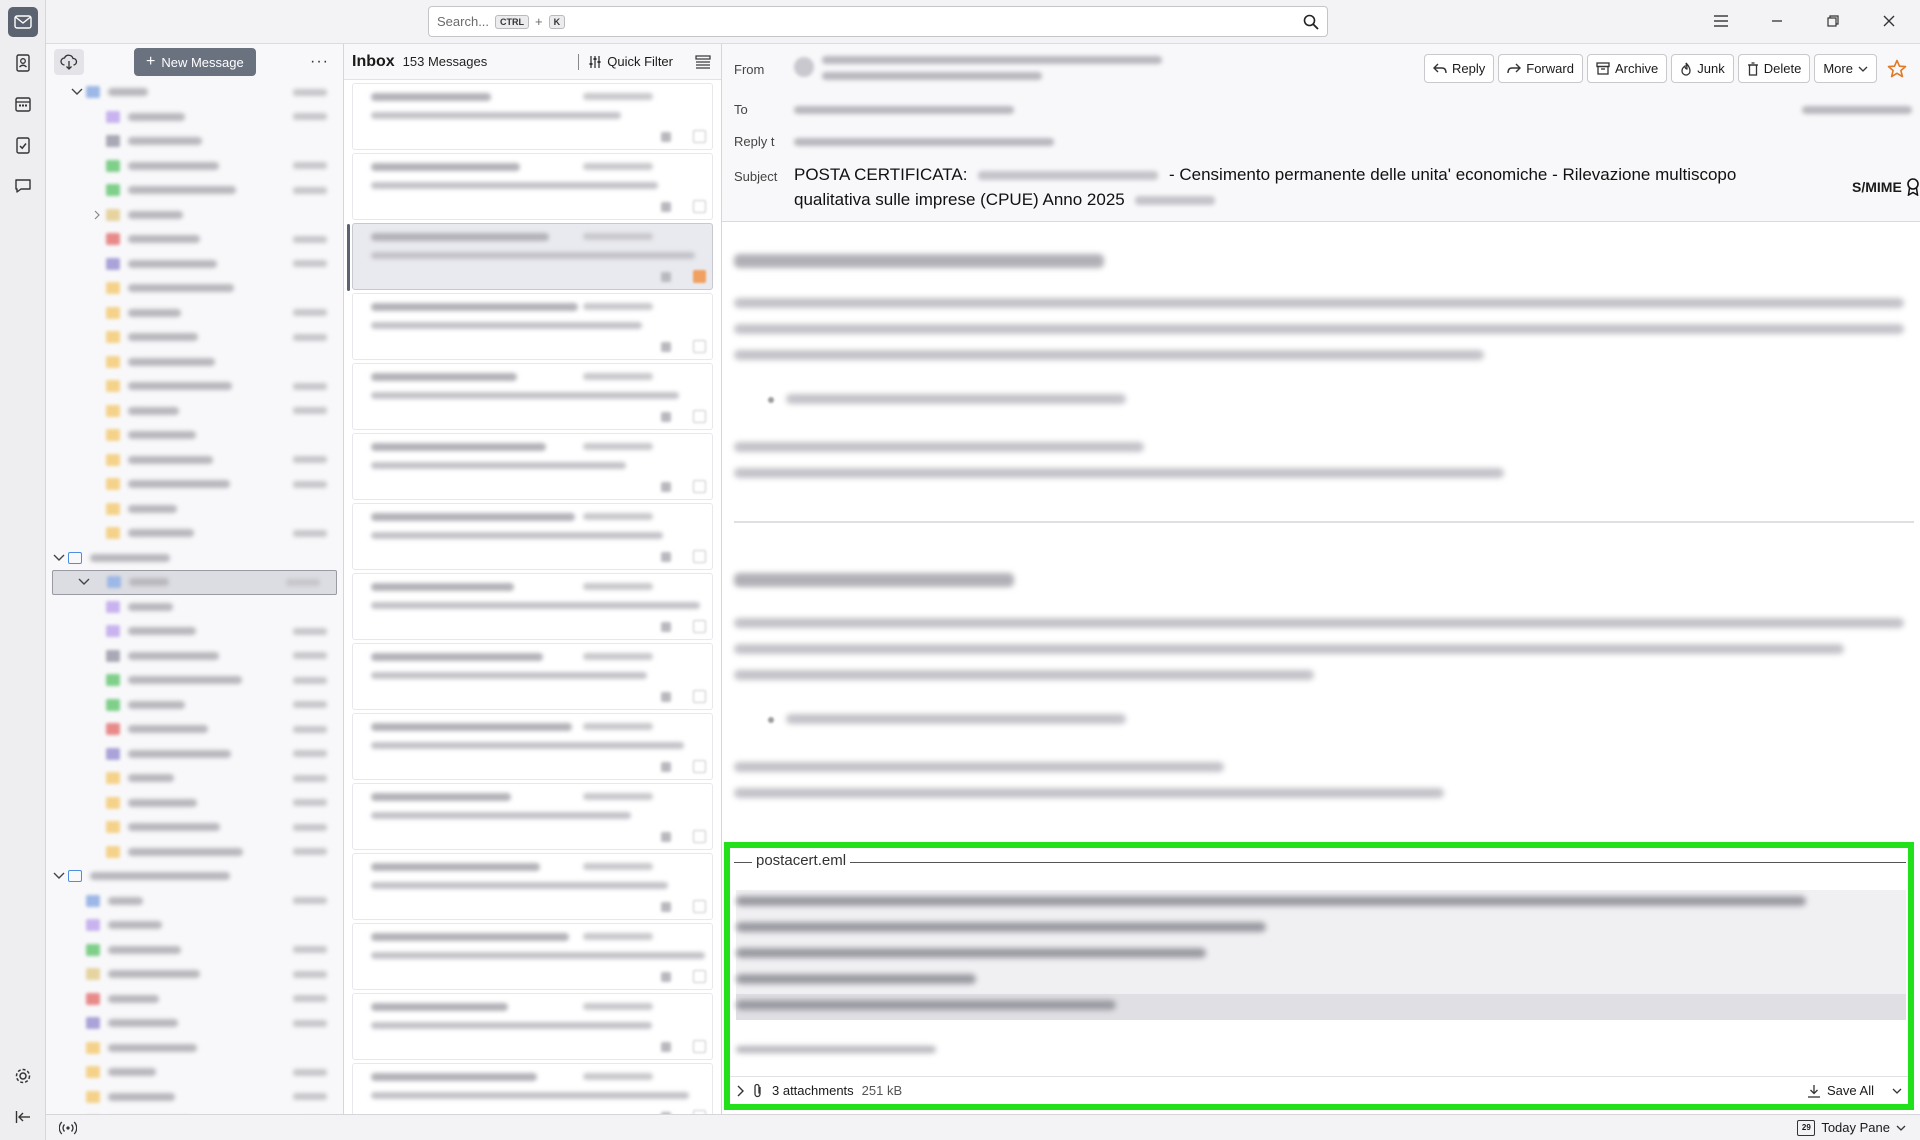 Image resolution: width=1920 pixels, height=1140 pixels. What do you see at coordinates (97, 215) in the screenshot?
I see `chevron-right-icon` at bounding box center [97, 215].